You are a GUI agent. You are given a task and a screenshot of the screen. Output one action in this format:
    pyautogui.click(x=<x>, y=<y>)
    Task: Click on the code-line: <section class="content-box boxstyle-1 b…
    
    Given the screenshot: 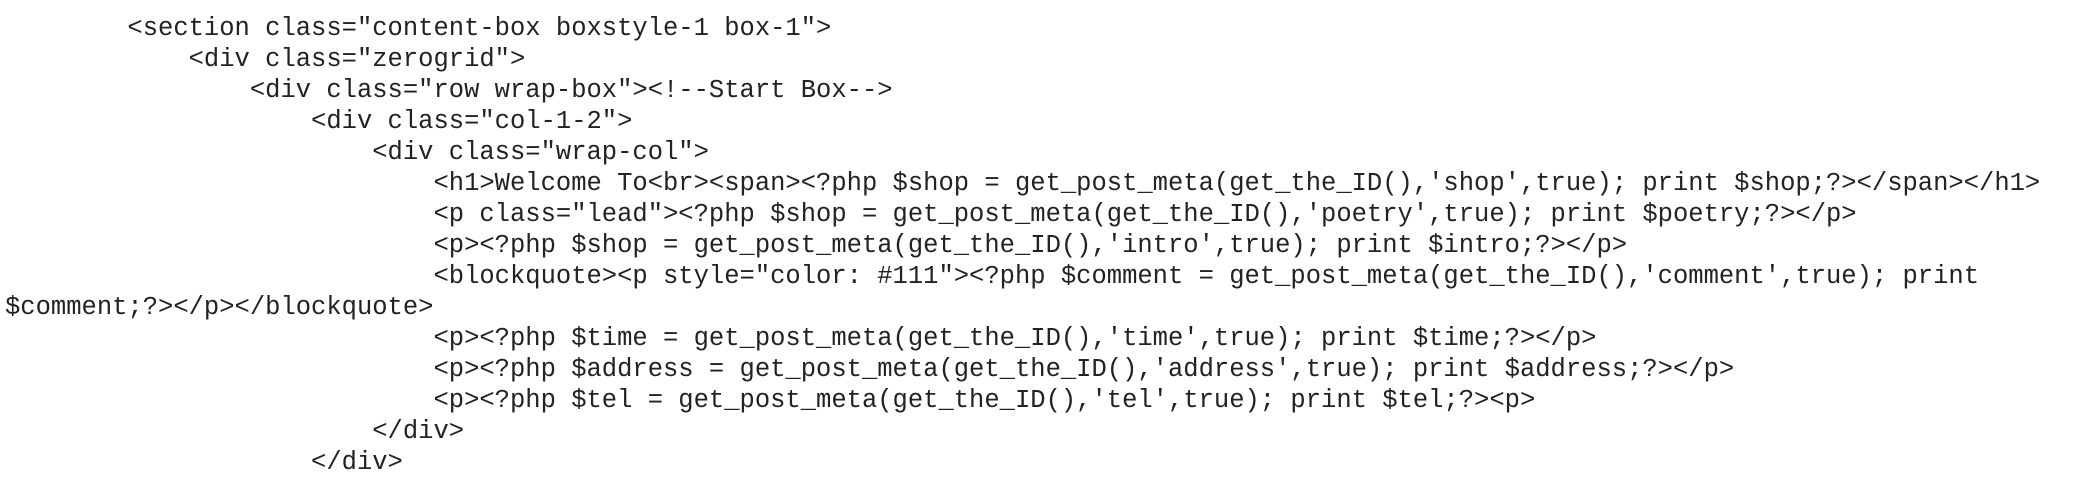 What is the action you would take?
    pyautogui.click(x=418, y=28)
    